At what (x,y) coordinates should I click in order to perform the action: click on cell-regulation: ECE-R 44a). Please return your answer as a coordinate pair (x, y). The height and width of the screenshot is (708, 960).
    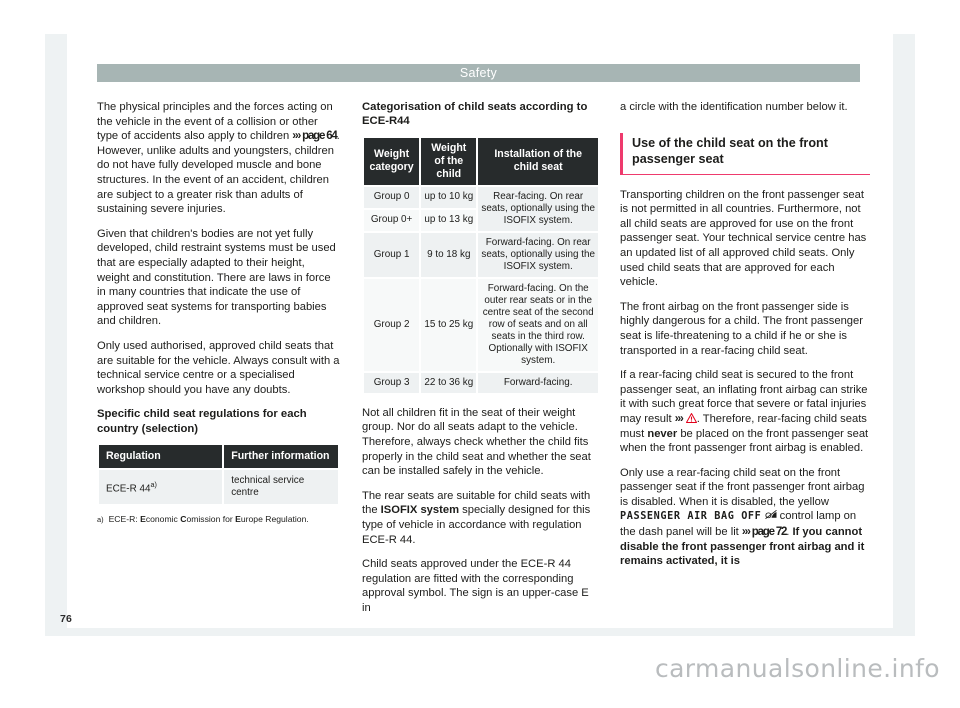
    Looking at the image, I should click on (161, 487).